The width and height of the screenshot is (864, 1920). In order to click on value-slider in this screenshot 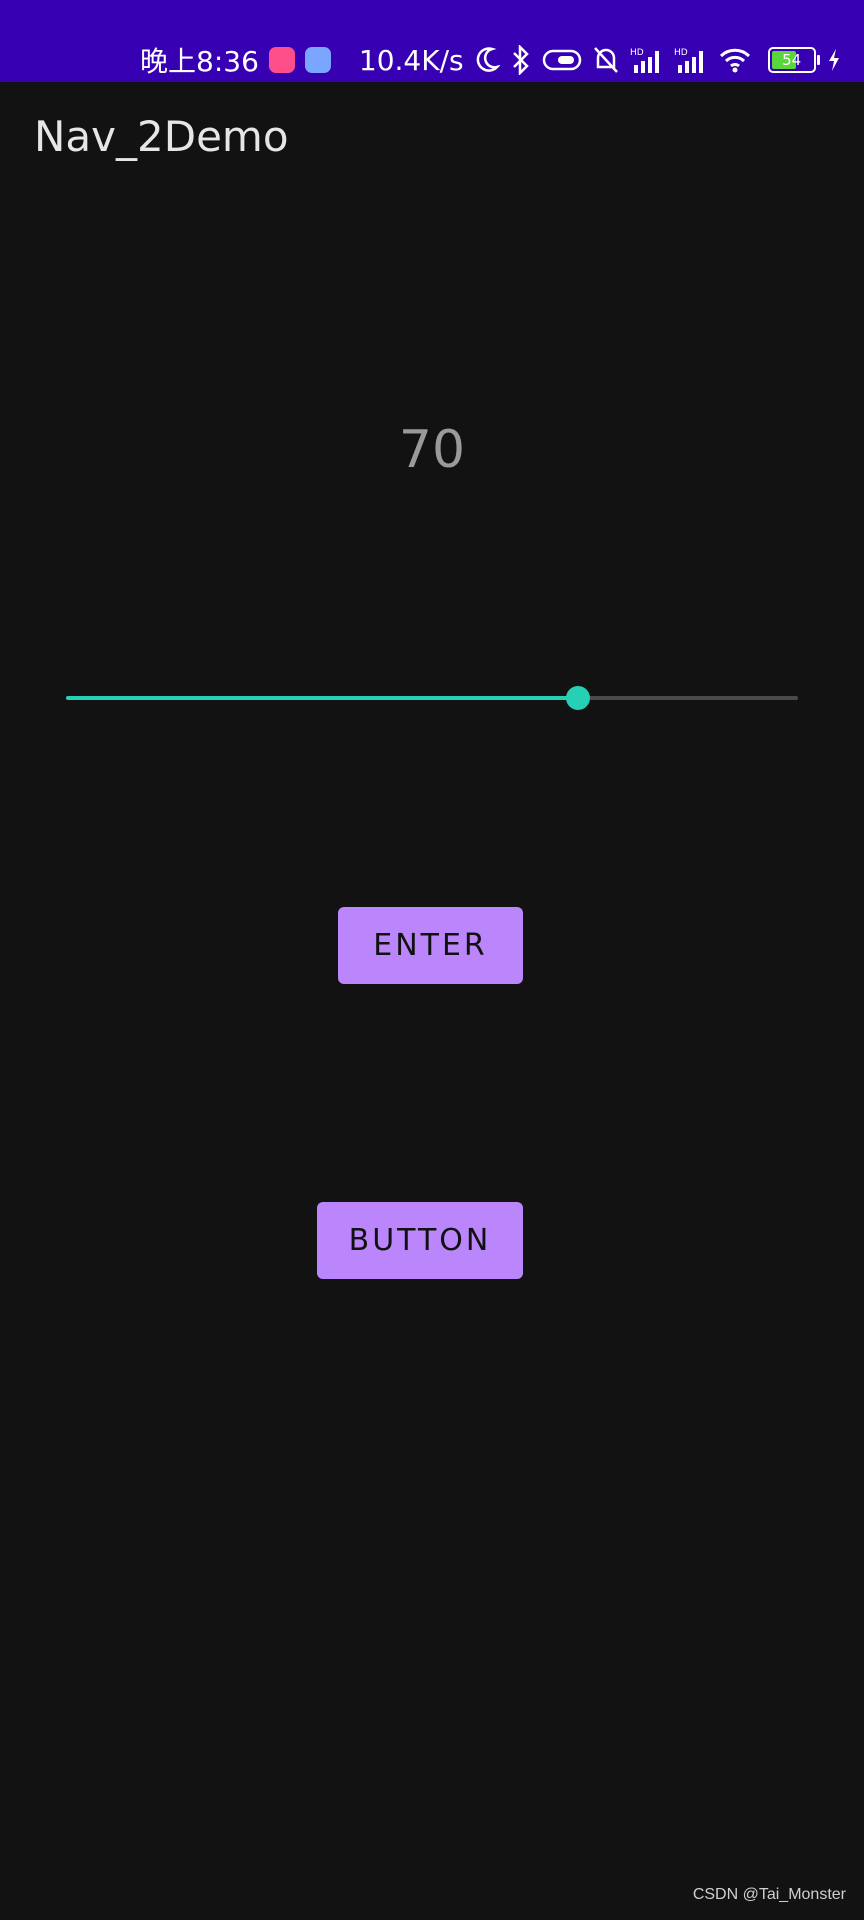, I will do `click(432, 698)`.